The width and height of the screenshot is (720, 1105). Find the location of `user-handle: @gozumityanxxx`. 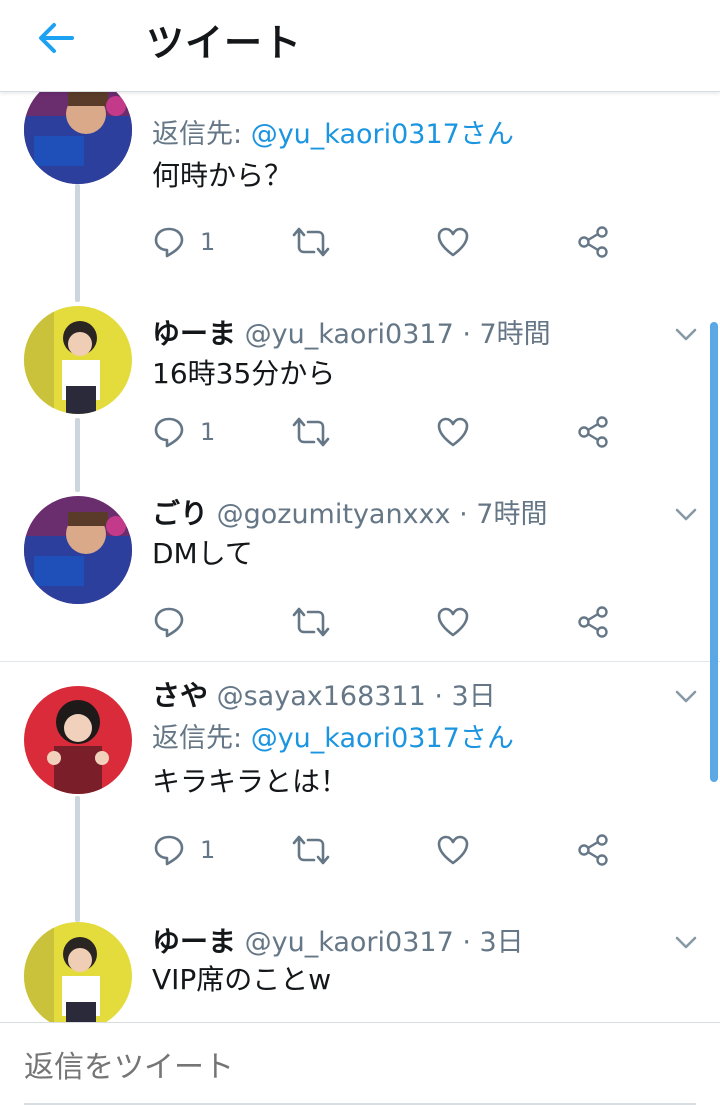

user-handle: @gozumityanxxx is located at coordinates (334, 514).